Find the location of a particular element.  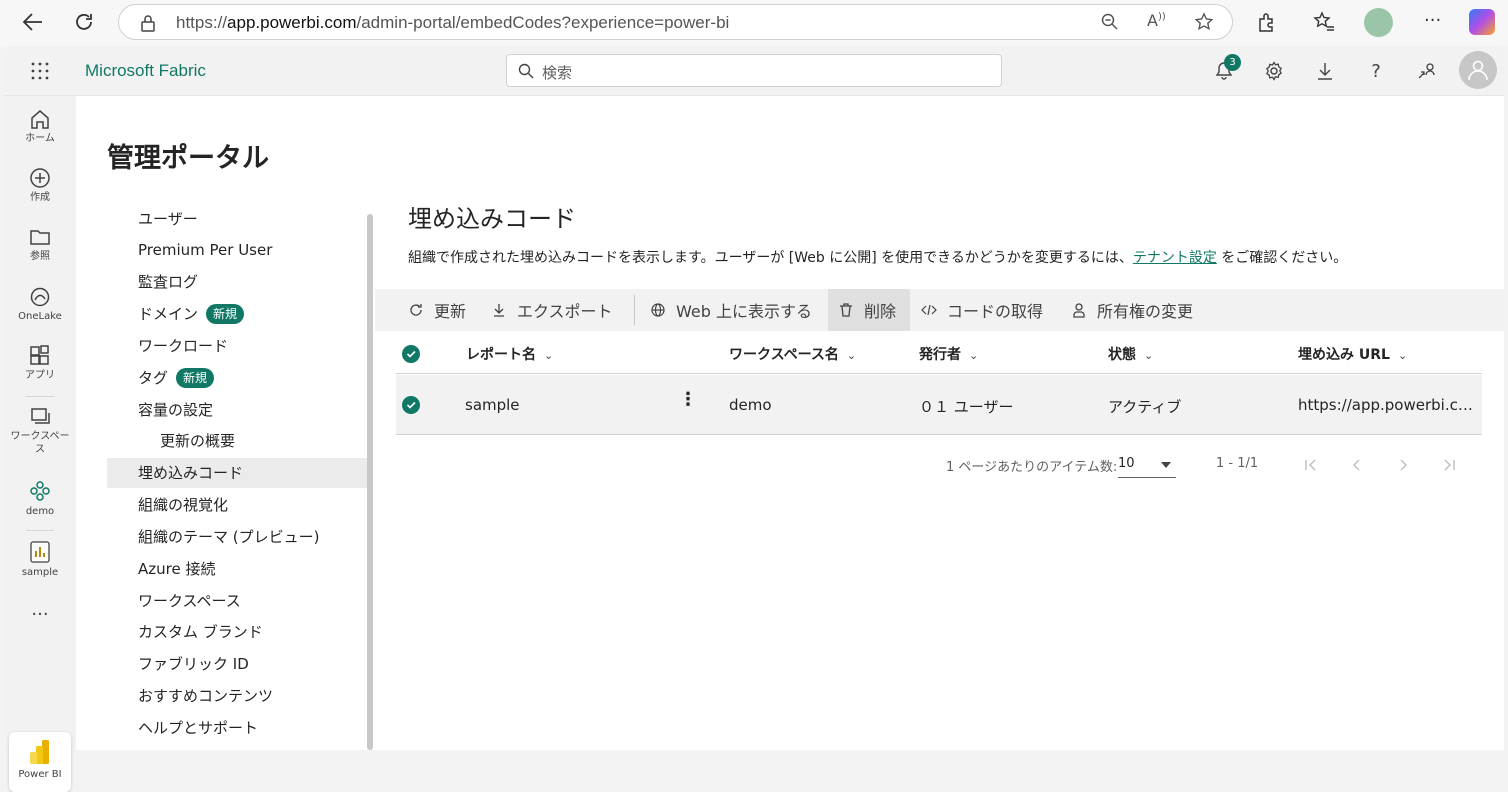

button-label: 更新 is located at coordinates (450, 311).